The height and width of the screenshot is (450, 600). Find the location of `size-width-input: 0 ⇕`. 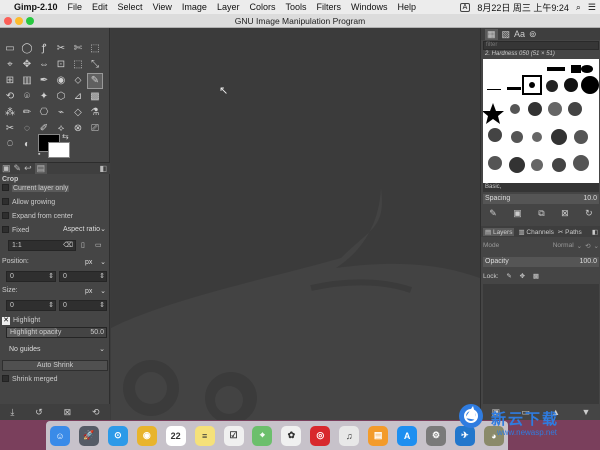

size-width-input: 0 ⇕ is located at coordinates (31, 305).